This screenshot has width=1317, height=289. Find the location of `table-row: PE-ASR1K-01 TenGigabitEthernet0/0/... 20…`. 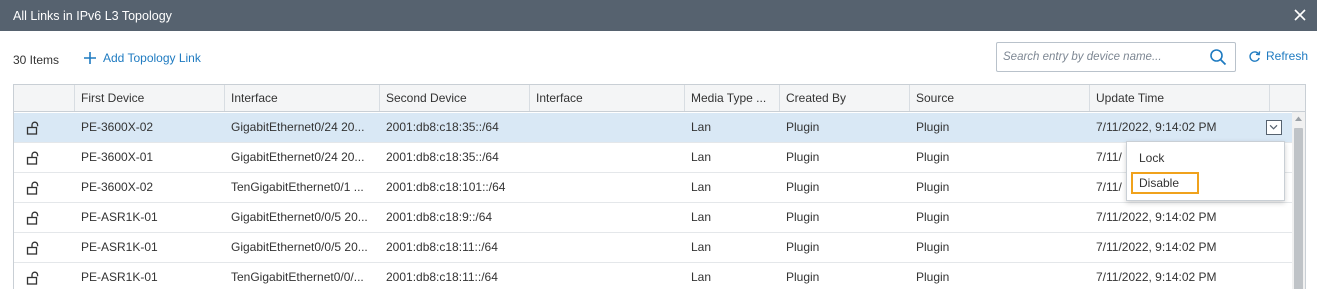

table-row: PE-ASR1K-01 TenGigabitEthernet0/0/... 20… is located at coordinates (653, 276).